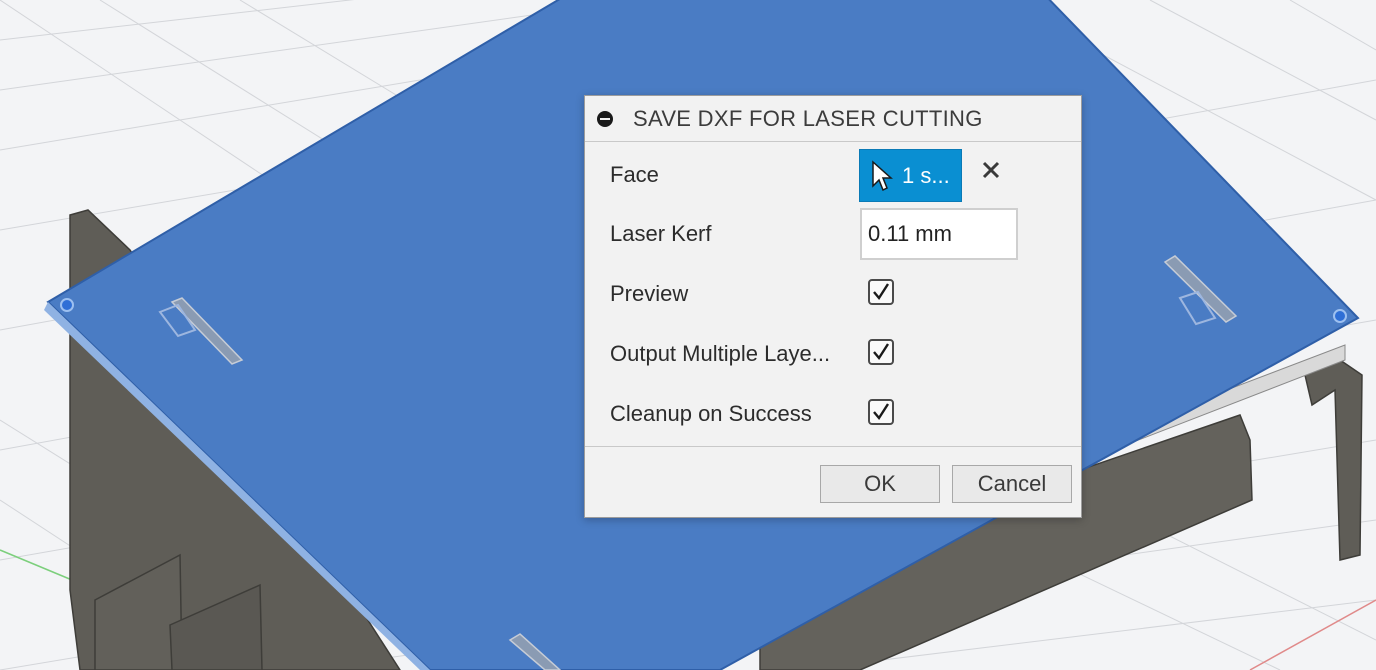  What do you see at coordinates (649, 293) in the screenshot?
I see `preview-label: Preview` at bounding box center [649, 293].